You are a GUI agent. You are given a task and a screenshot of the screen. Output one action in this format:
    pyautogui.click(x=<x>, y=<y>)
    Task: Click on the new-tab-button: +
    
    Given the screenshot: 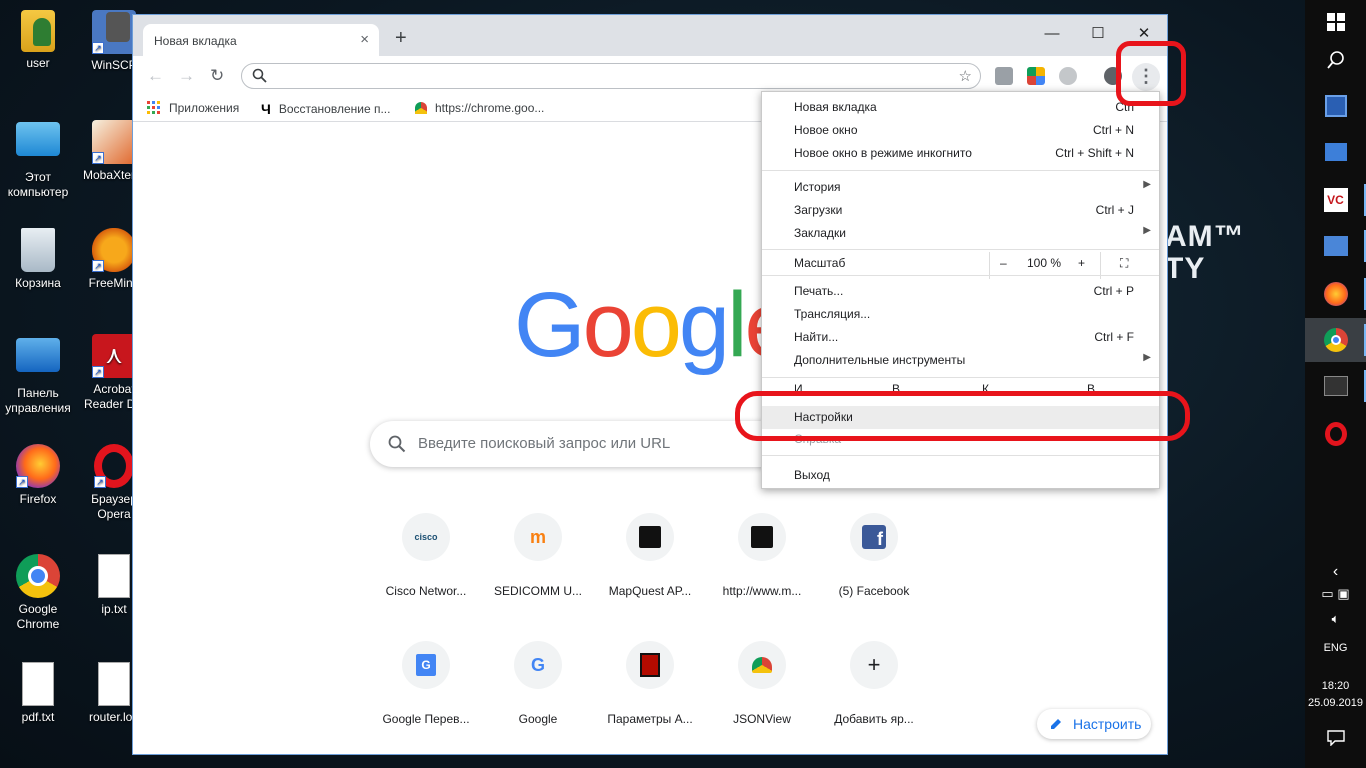 What is the action you would take?
    pyautogui.click(x=401, y=38)
    